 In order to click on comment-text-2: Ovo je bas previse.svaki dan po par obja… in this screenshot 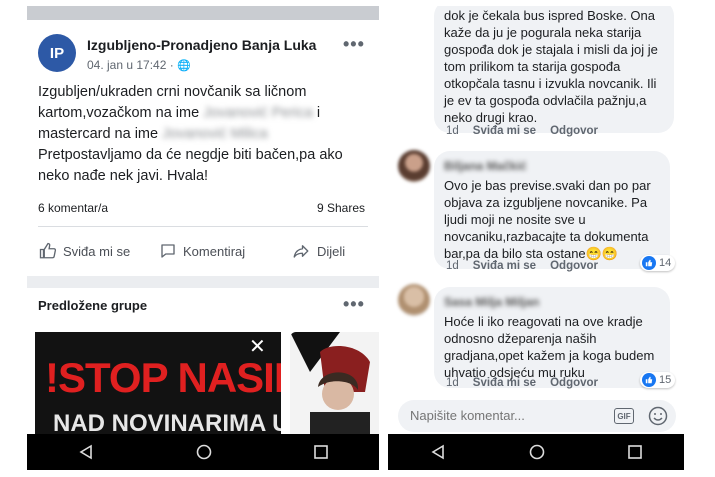, I will do `click(547, 219)`.